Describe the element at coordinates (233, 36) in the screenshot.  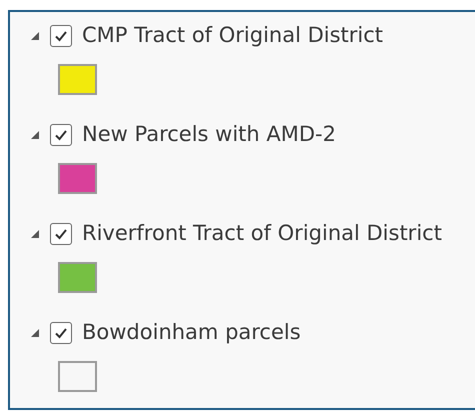
I see `layer-name: CMP Tract of Original District` at that location.